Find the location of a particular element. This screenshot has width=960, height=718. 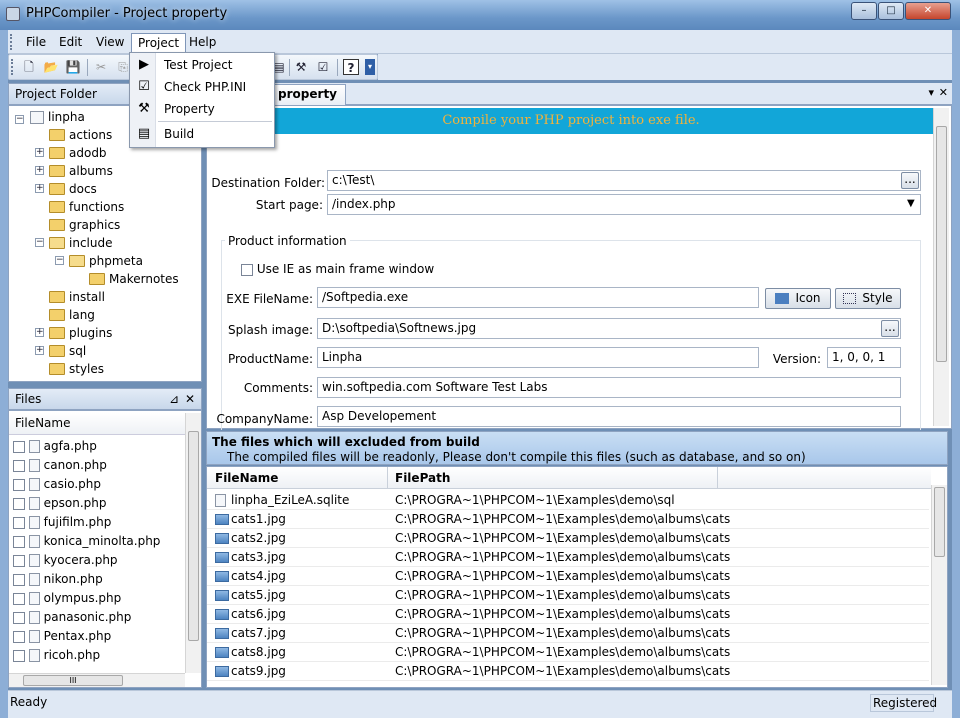

tree-item-functions: functions is located at coordinates (86, 207).